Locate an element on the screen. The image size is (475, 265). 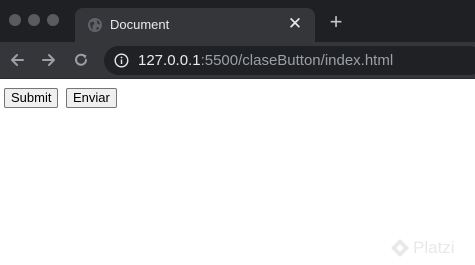
url-host: 127.0.0.1 is located at coordinates (169, 60).